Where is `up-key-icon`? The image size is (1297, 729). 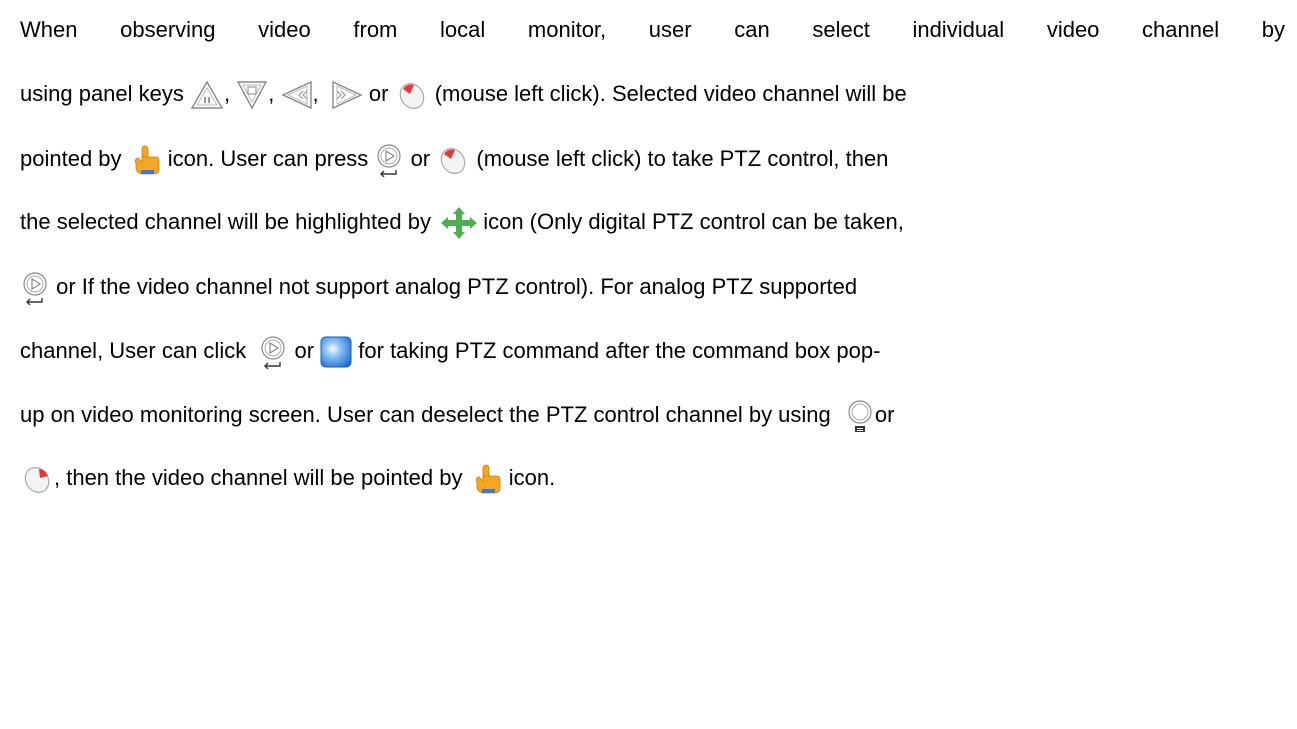
up-key-icon is located at coordinates (207, 95).